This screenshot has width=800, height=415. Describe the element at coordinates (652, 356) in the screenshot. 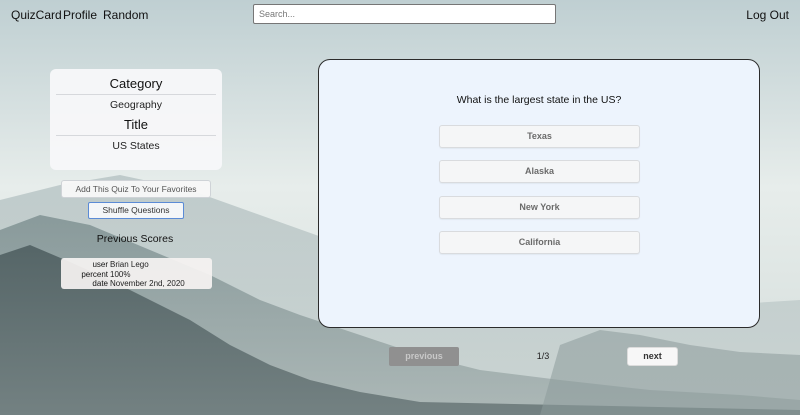

I see `next-button: next` at that location.